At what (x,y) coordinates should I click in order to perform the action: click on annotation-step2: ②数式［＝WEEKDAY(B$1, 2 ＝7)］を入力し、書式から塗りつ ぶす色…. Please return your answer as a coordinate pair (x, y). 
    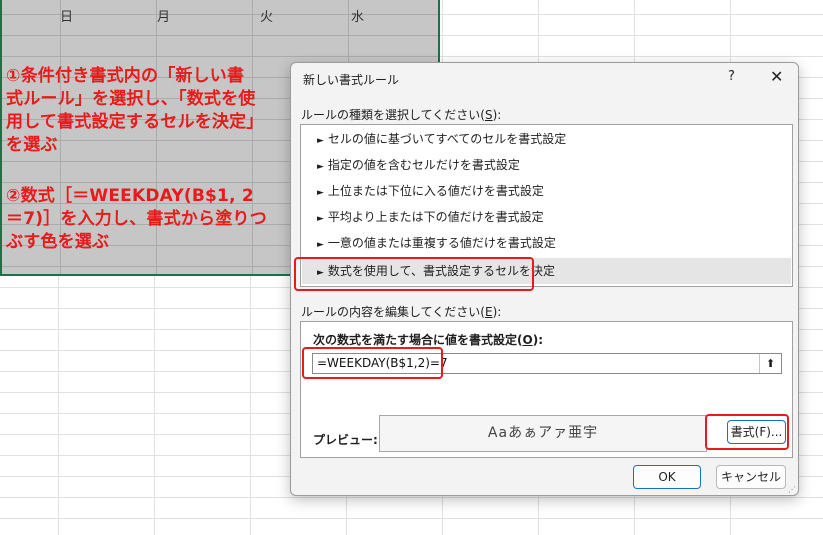
    Looking at the image, I should click on (136, 219).